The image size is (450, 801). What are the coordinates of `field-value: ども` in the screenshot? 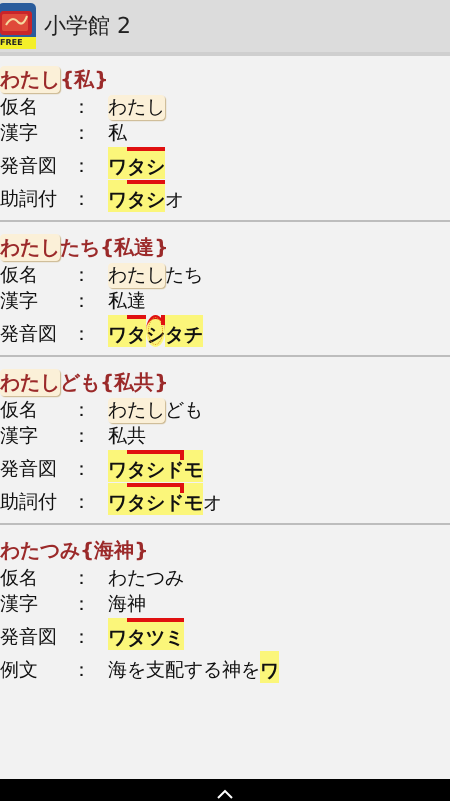 It's located at (184, 410).